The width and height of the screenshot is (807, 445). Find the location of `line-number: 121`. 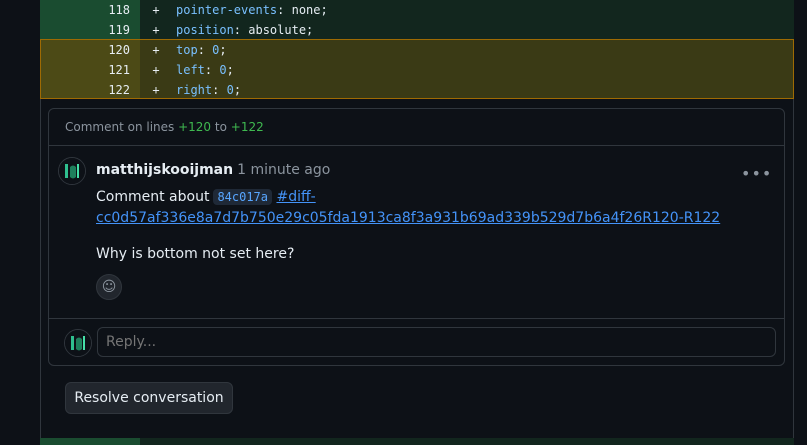

line-number: 121 is located at coordinates (90, 70).